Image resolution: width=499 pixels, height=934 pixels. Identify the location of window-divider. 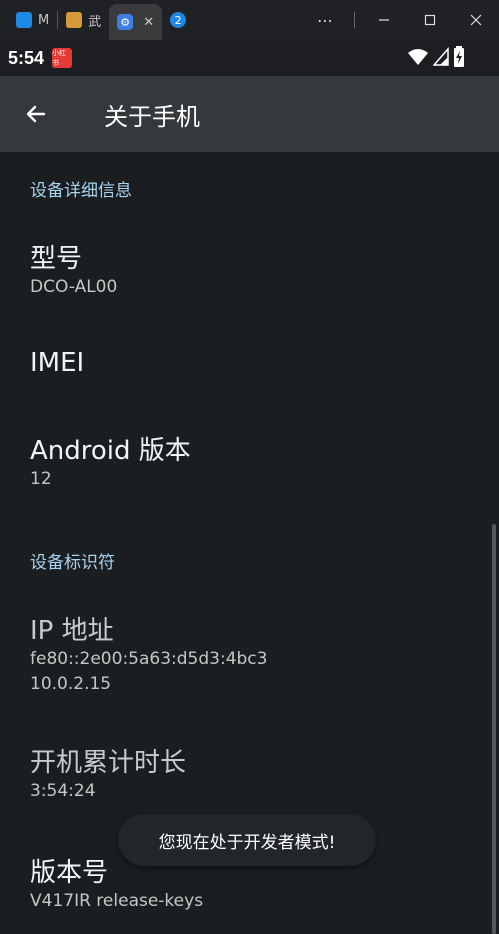
(354, 20).